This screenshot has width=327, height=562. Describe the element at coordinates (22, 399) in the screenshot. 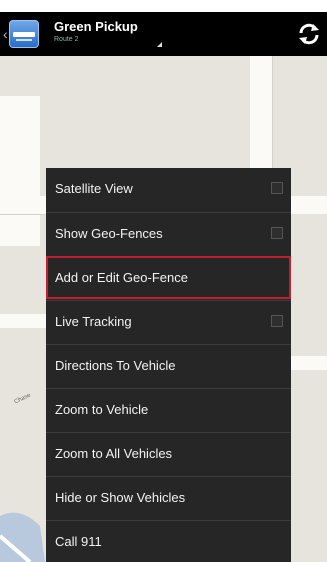

I see `street-label: Chase` at that location.